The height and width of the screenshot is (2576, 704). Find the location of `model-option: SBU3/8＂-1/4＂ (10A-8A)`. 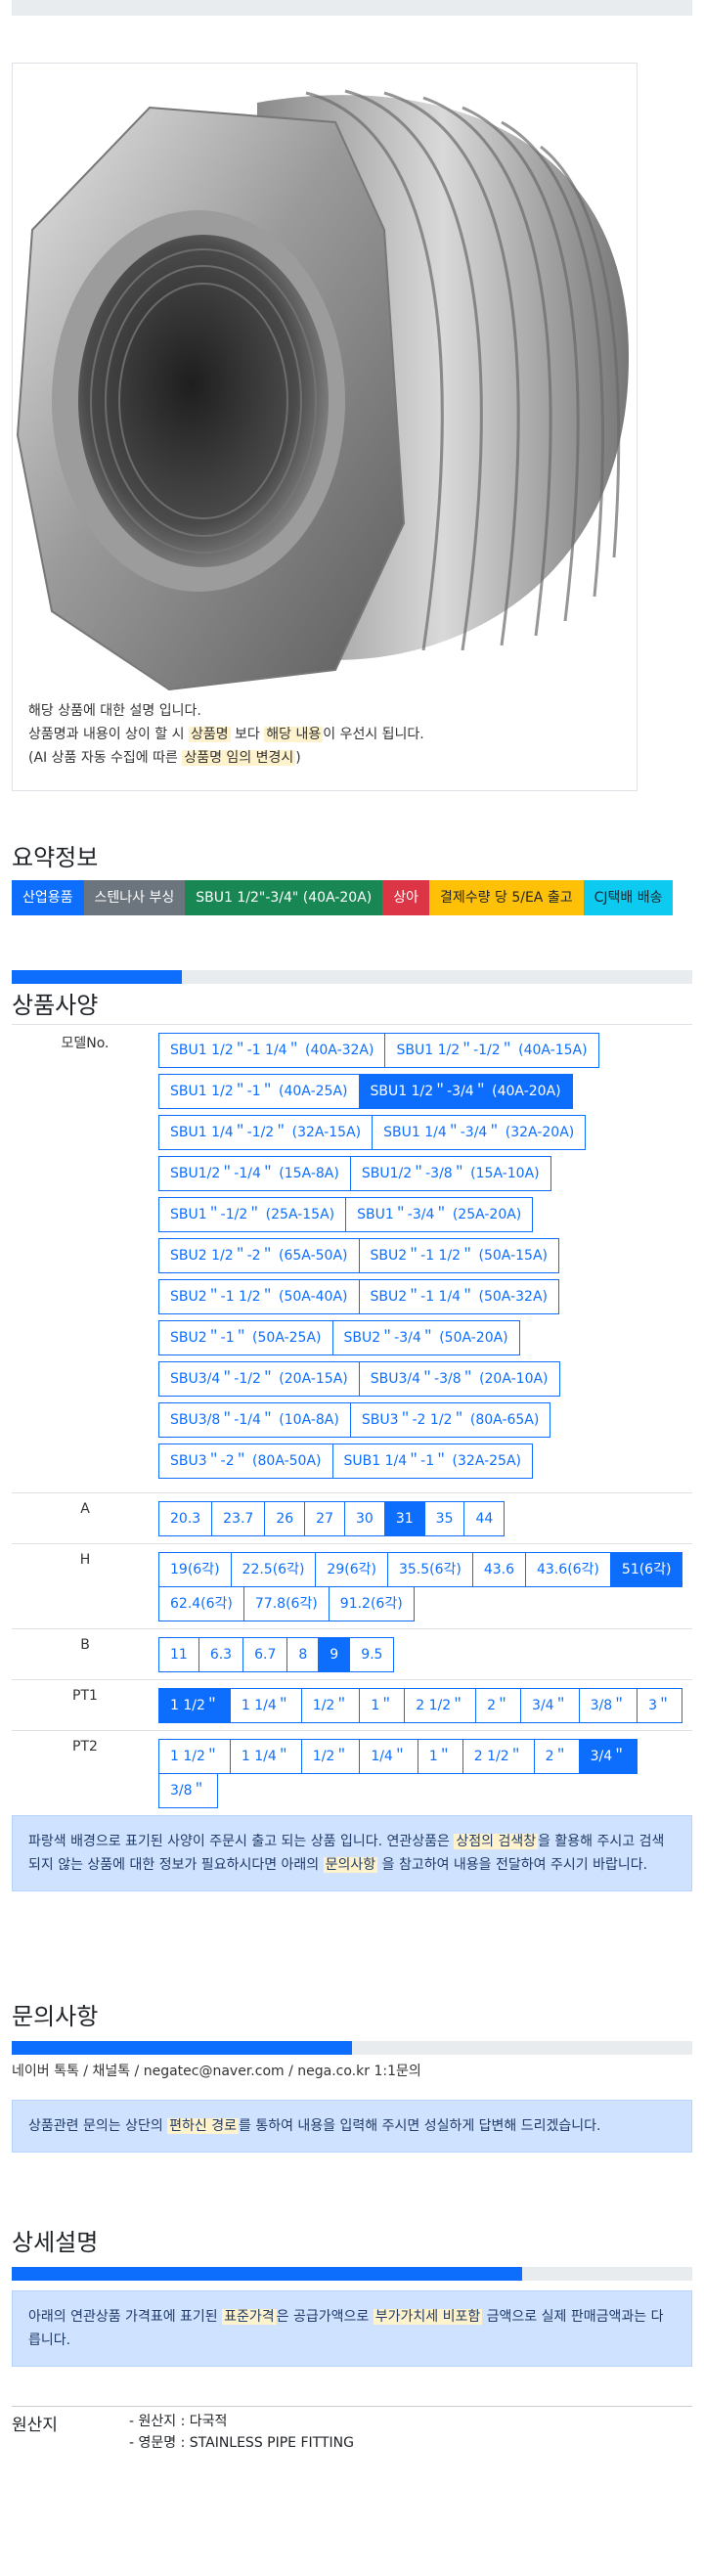

model-option: SBU3/8＂-1/4＂ (10A-8A) is located at coordinates (254, 1420).